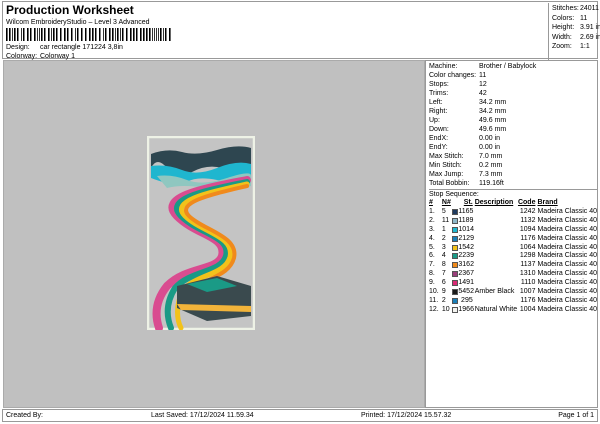  Describe the element at coordinates (513, 93) in the screenshot. I see `machine-info-row: Trims: 42` at that location.